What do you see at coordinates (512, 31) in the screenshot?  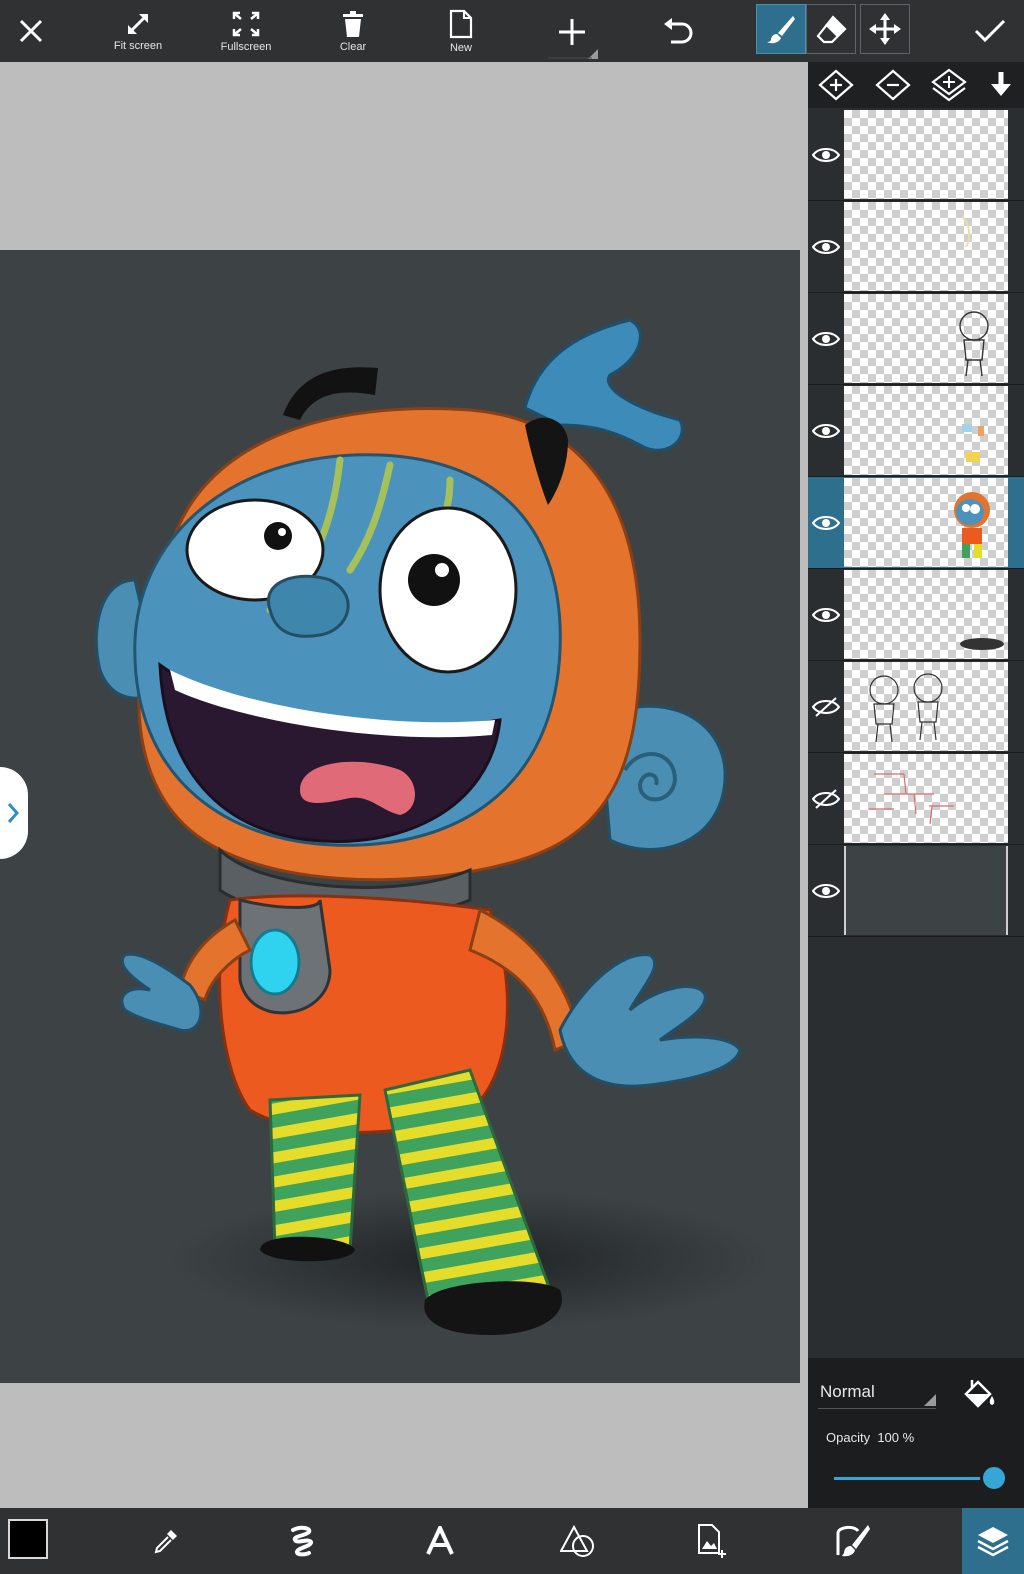 I see `top-toolbar: Fit screen Fullscreen Clear New` at bounding box center [512, 31].